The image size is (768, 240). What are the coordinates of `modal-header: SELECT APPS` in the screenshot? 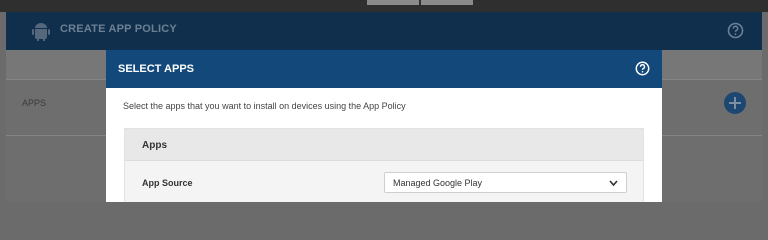 It's located at (384, 69).